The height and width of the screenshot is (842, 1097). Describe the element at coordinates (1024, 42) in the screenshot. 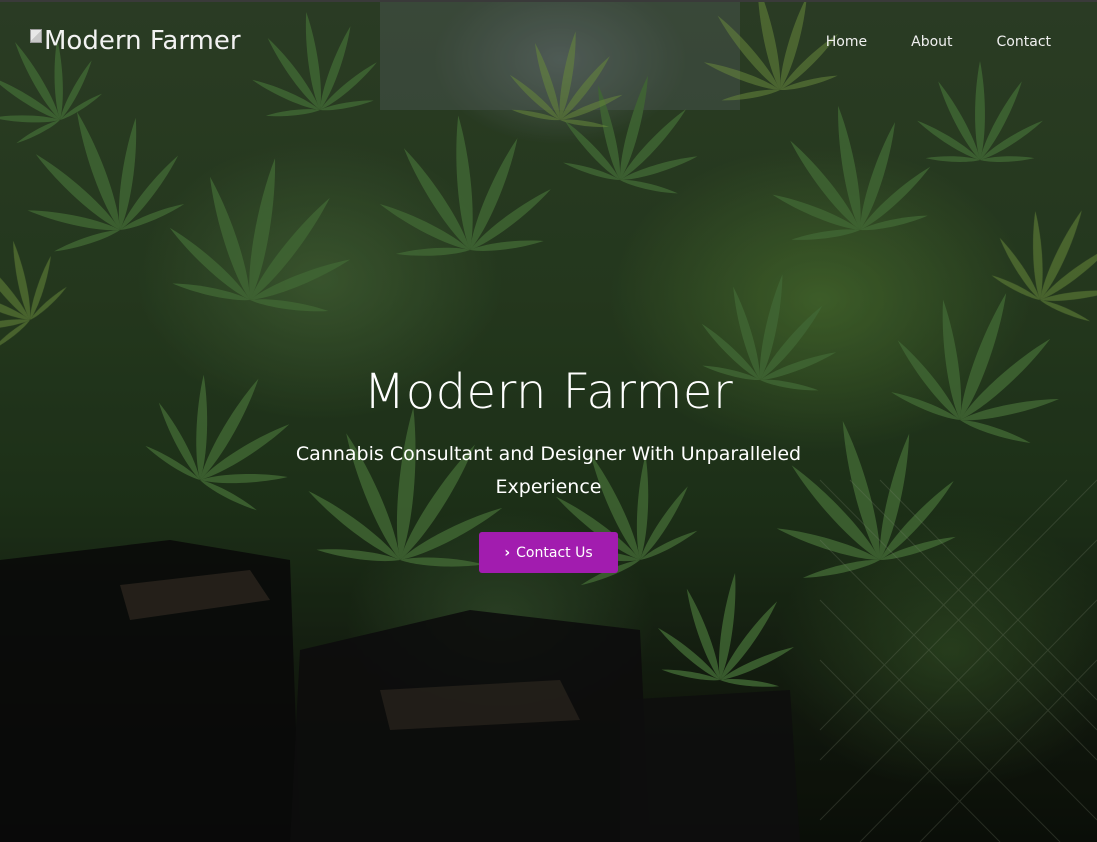

I see `nav-item-contact: Contact` at that location.